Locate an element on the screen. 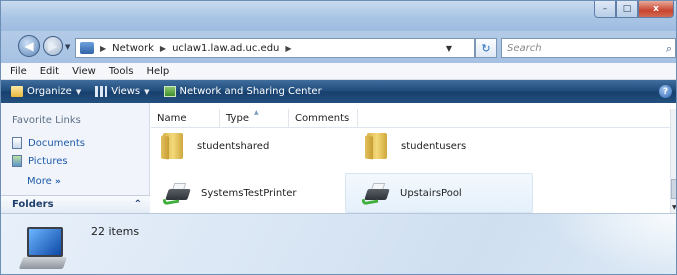  help-icon: ? is located at coordinates (665, 91).